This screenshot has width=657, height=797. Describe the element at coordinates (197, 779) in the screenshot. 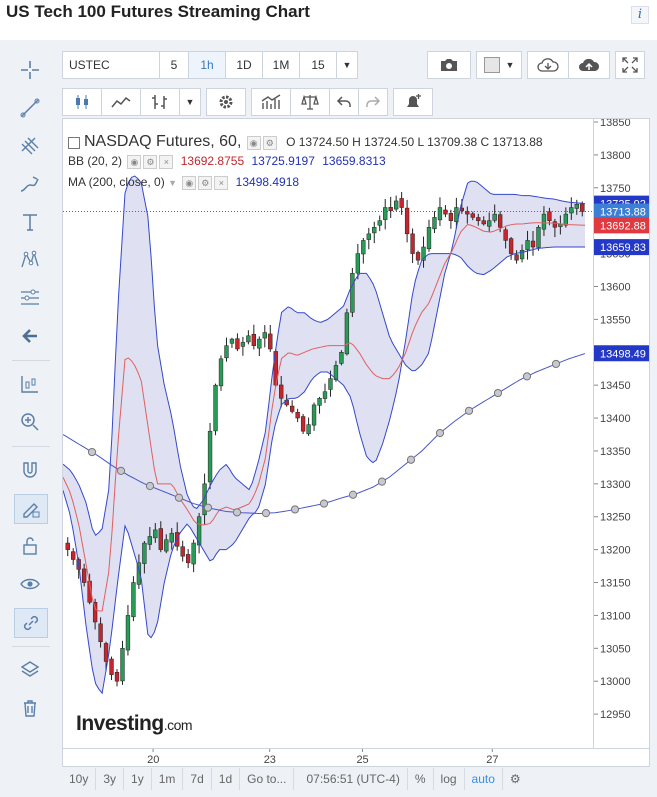

I see `range-7d: 7d` at that location.